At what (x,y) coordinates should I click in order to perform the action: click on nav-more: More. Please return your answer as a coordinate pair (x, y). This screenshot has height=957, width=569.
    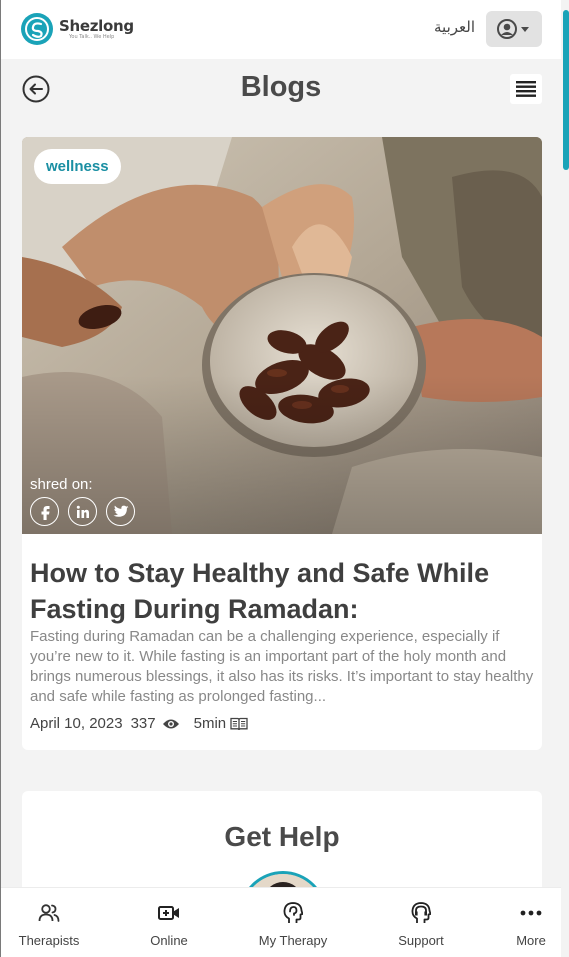
    Looking at the image, I should click on (530, 922).